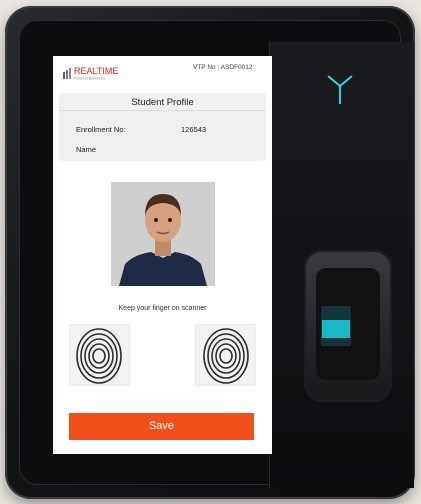 The height and width of the screenshot is (504, 421). Describe the element at coordinates (223, 67) in the screenshot. I see `vtp-number: VTP No : ASDF0012` at that location.